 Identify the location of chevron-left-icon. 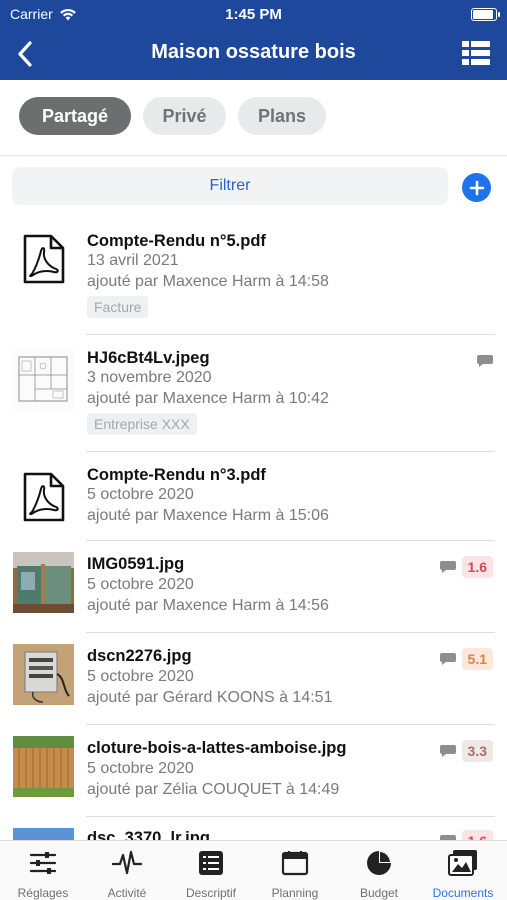
(25, 54).